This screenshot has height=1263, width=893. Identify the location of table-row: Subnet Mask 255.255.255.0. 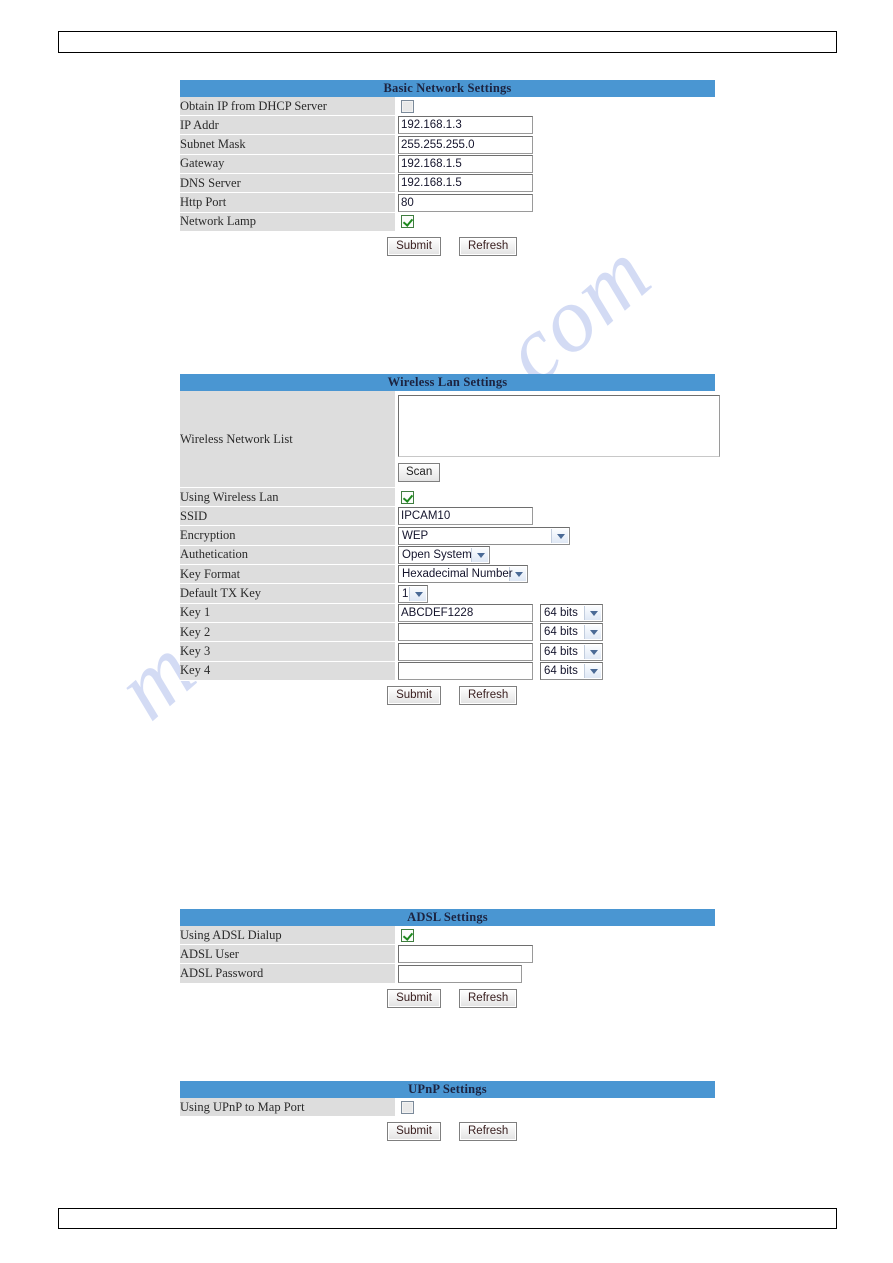
(447, 144).